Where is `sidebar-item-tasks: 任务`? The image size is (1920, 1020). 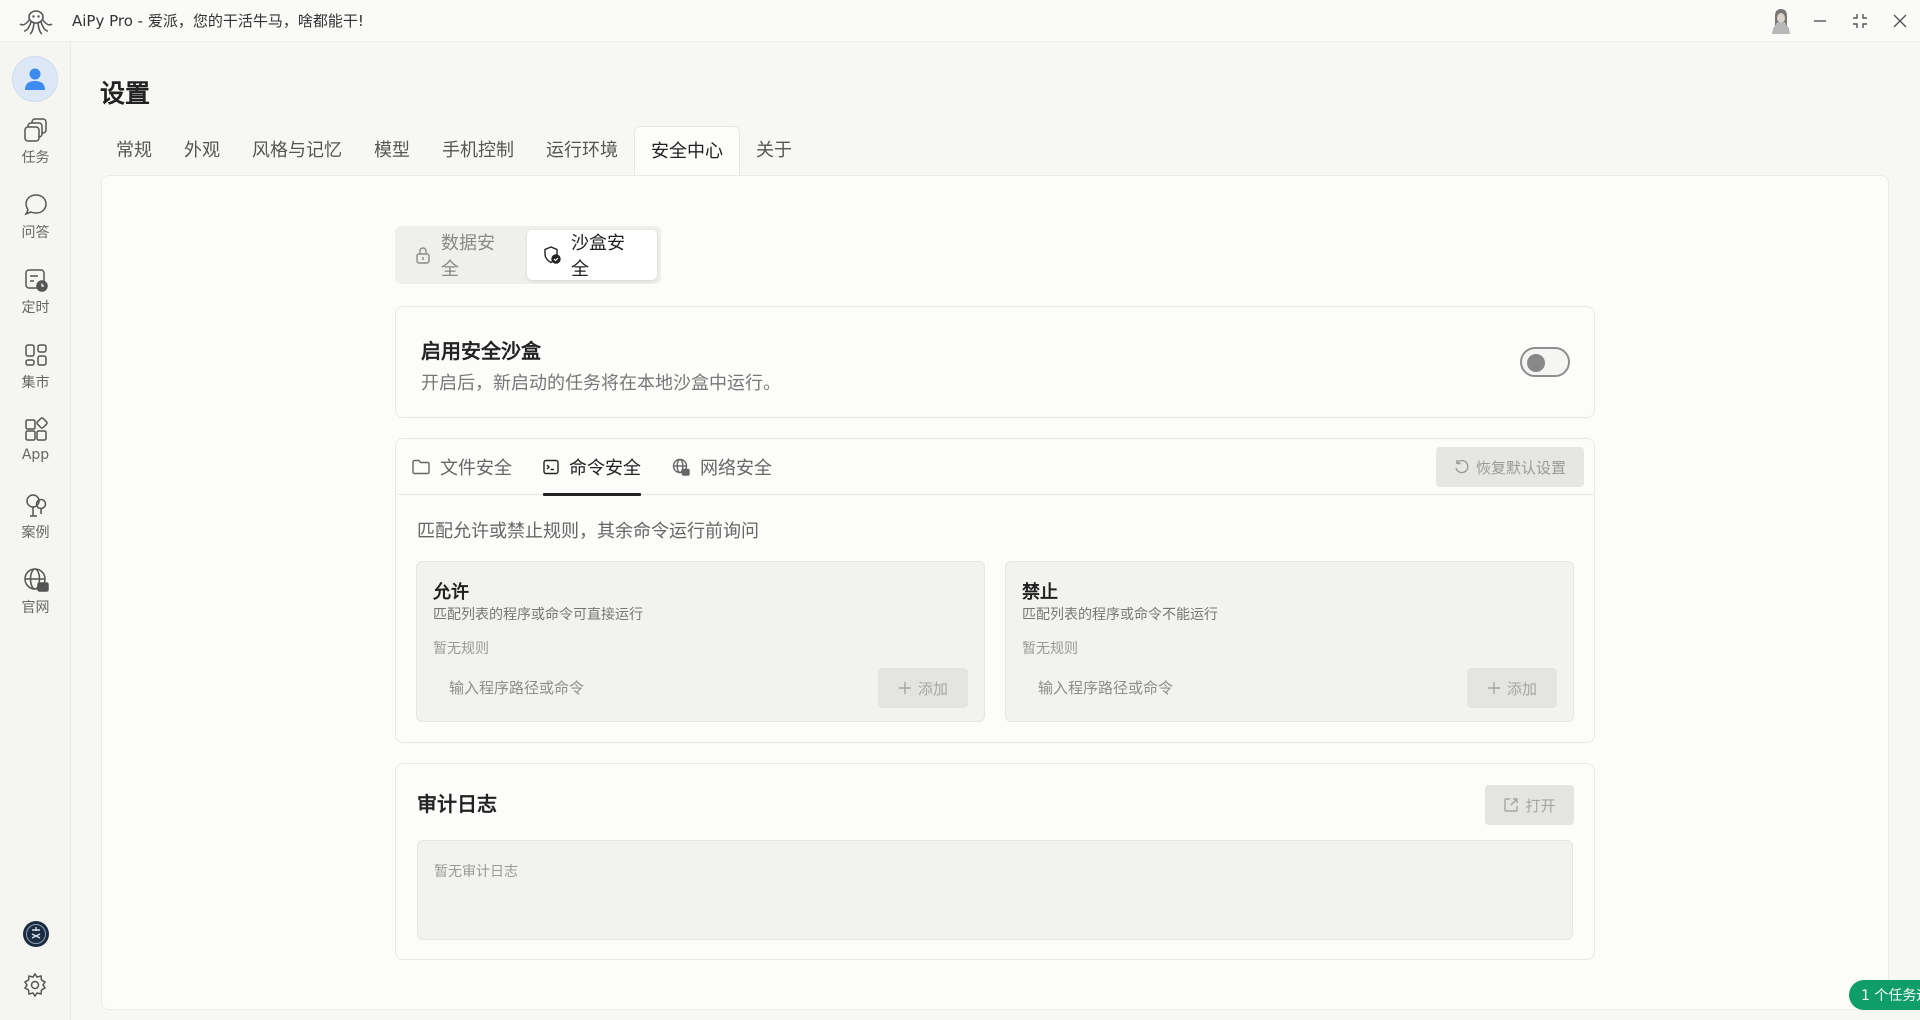 sidebar-item-tasks: 任务 is located at coordinates (35, 148).